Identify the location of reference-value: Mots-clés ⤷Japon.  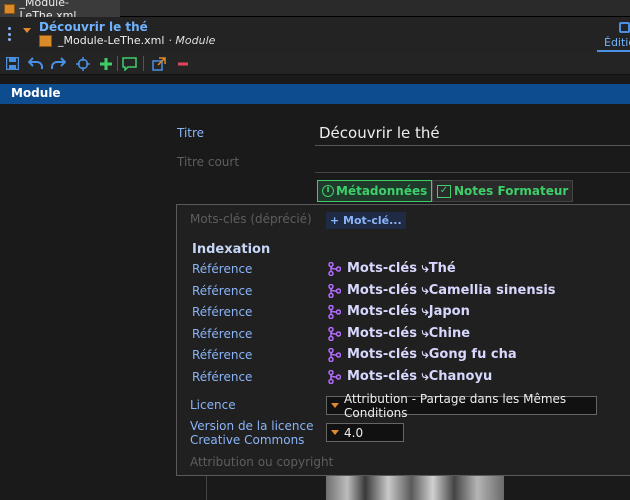
(408, 311).